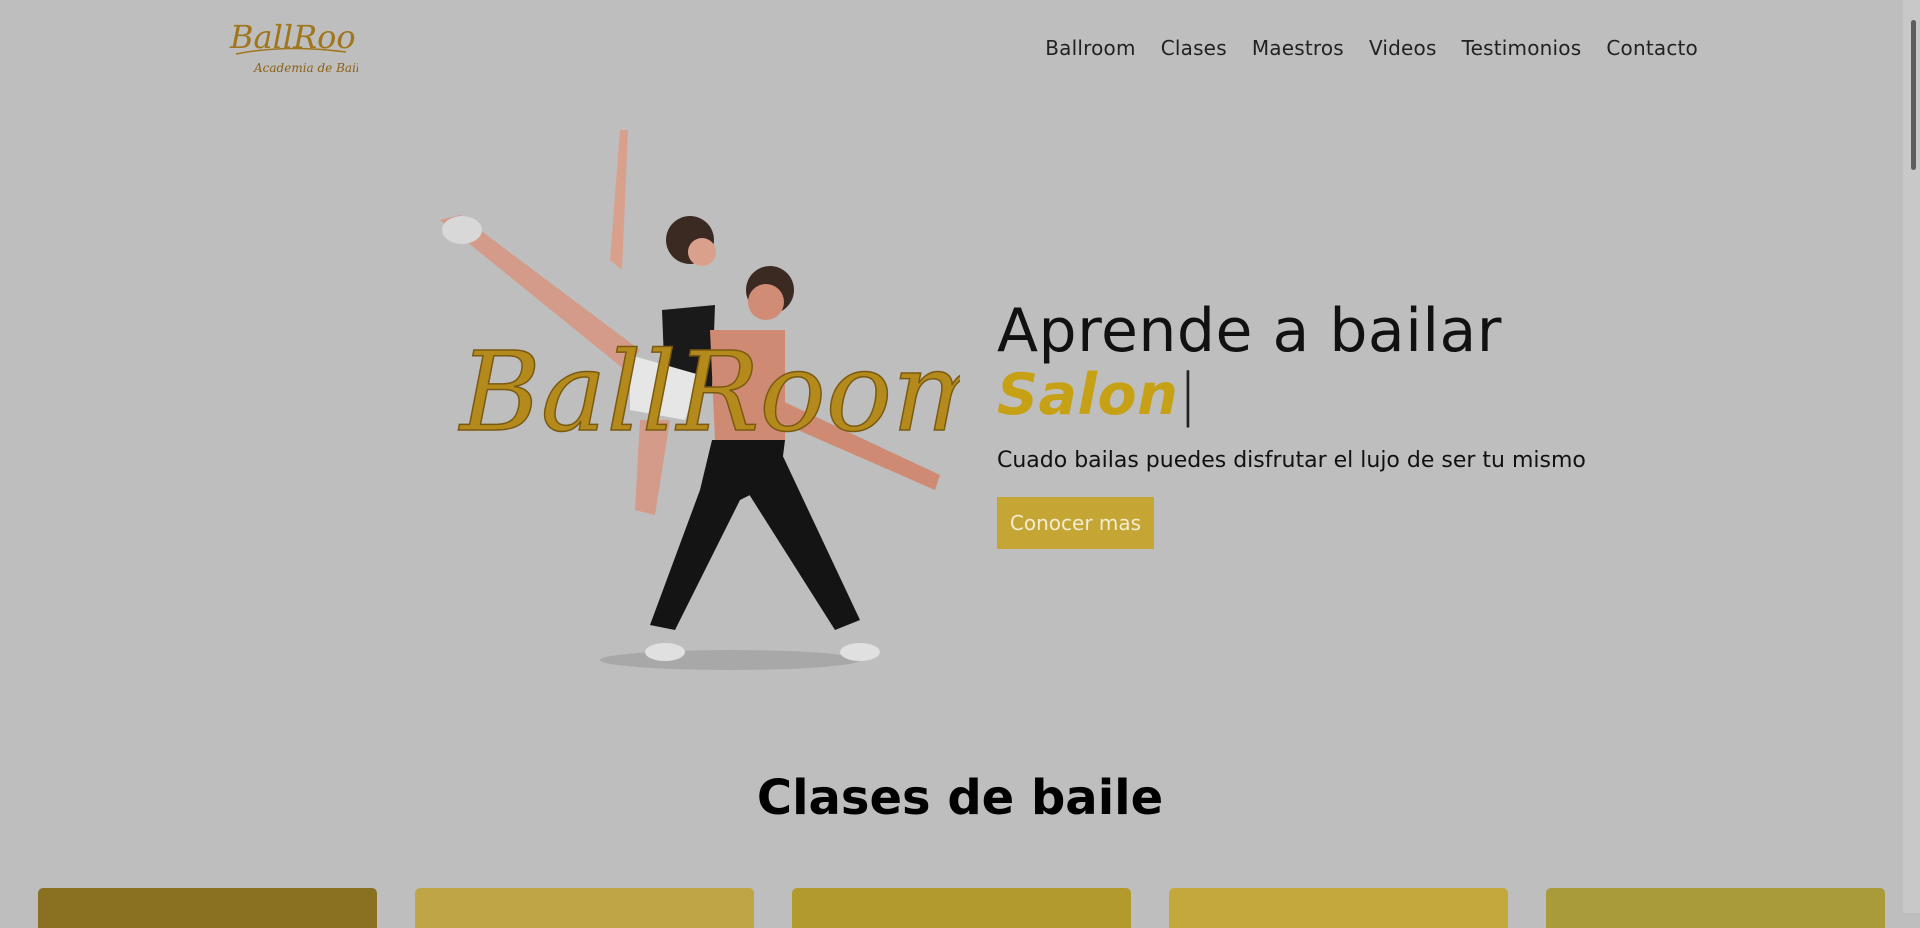 The image size is (1920, 928). Describe the element at coordinates (1403, 48) in the screenshot. I see `nav-link-videos: Videos` at that location.